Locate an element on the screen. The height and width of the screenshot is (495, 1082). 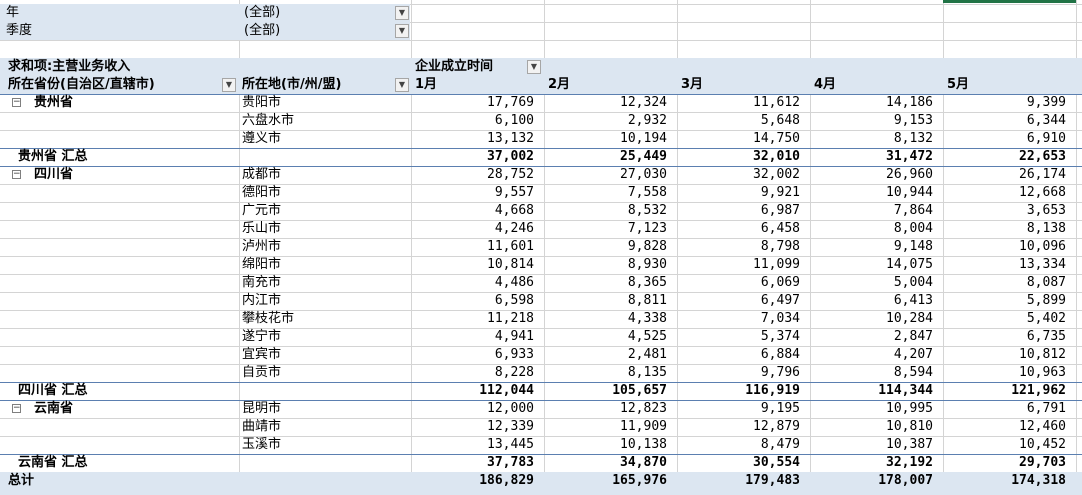
value-cell: 9,828 is located at coordinates (605, 247).